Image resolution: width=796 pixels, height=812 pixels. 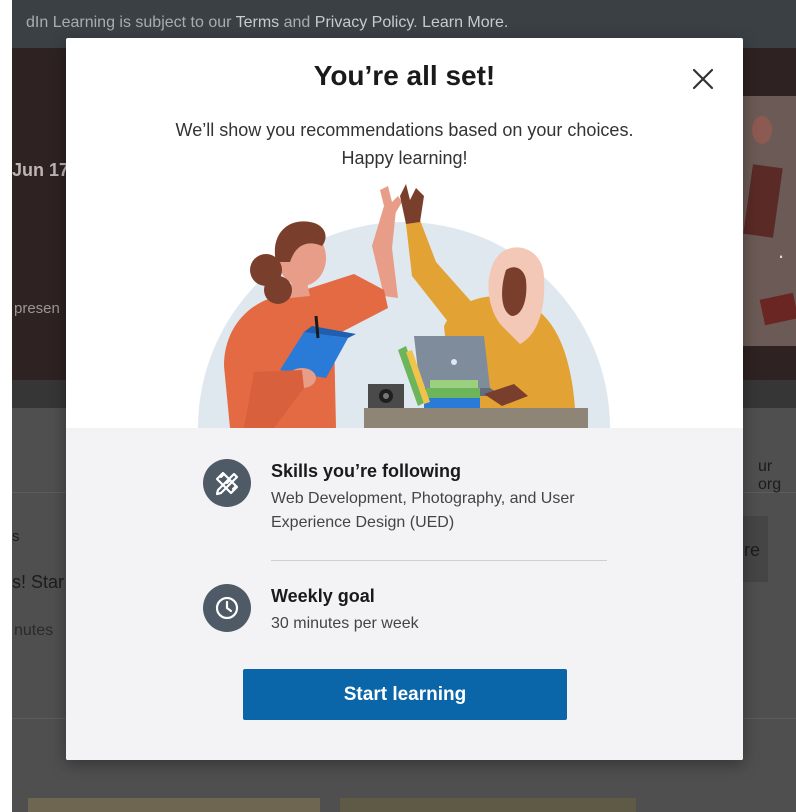 What do you see at coordinates (258, 22) in the screenshot?
I see `terms-link: Terms` at bounding box center [258, 22].